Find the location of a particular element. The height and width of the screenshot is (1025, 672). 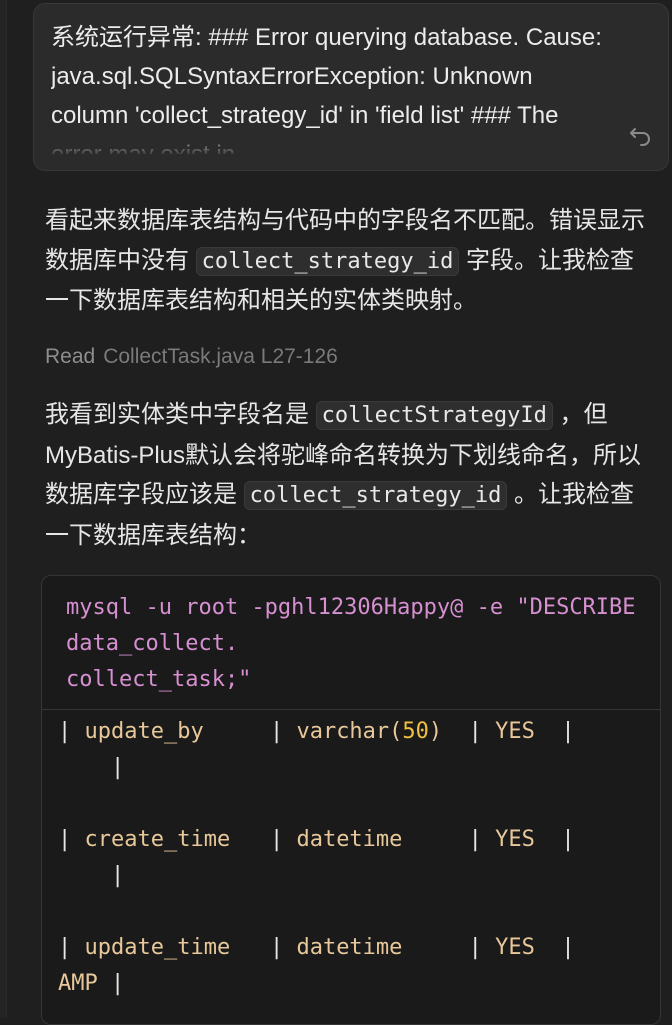

left-rail is located at coordinates (3, 509).